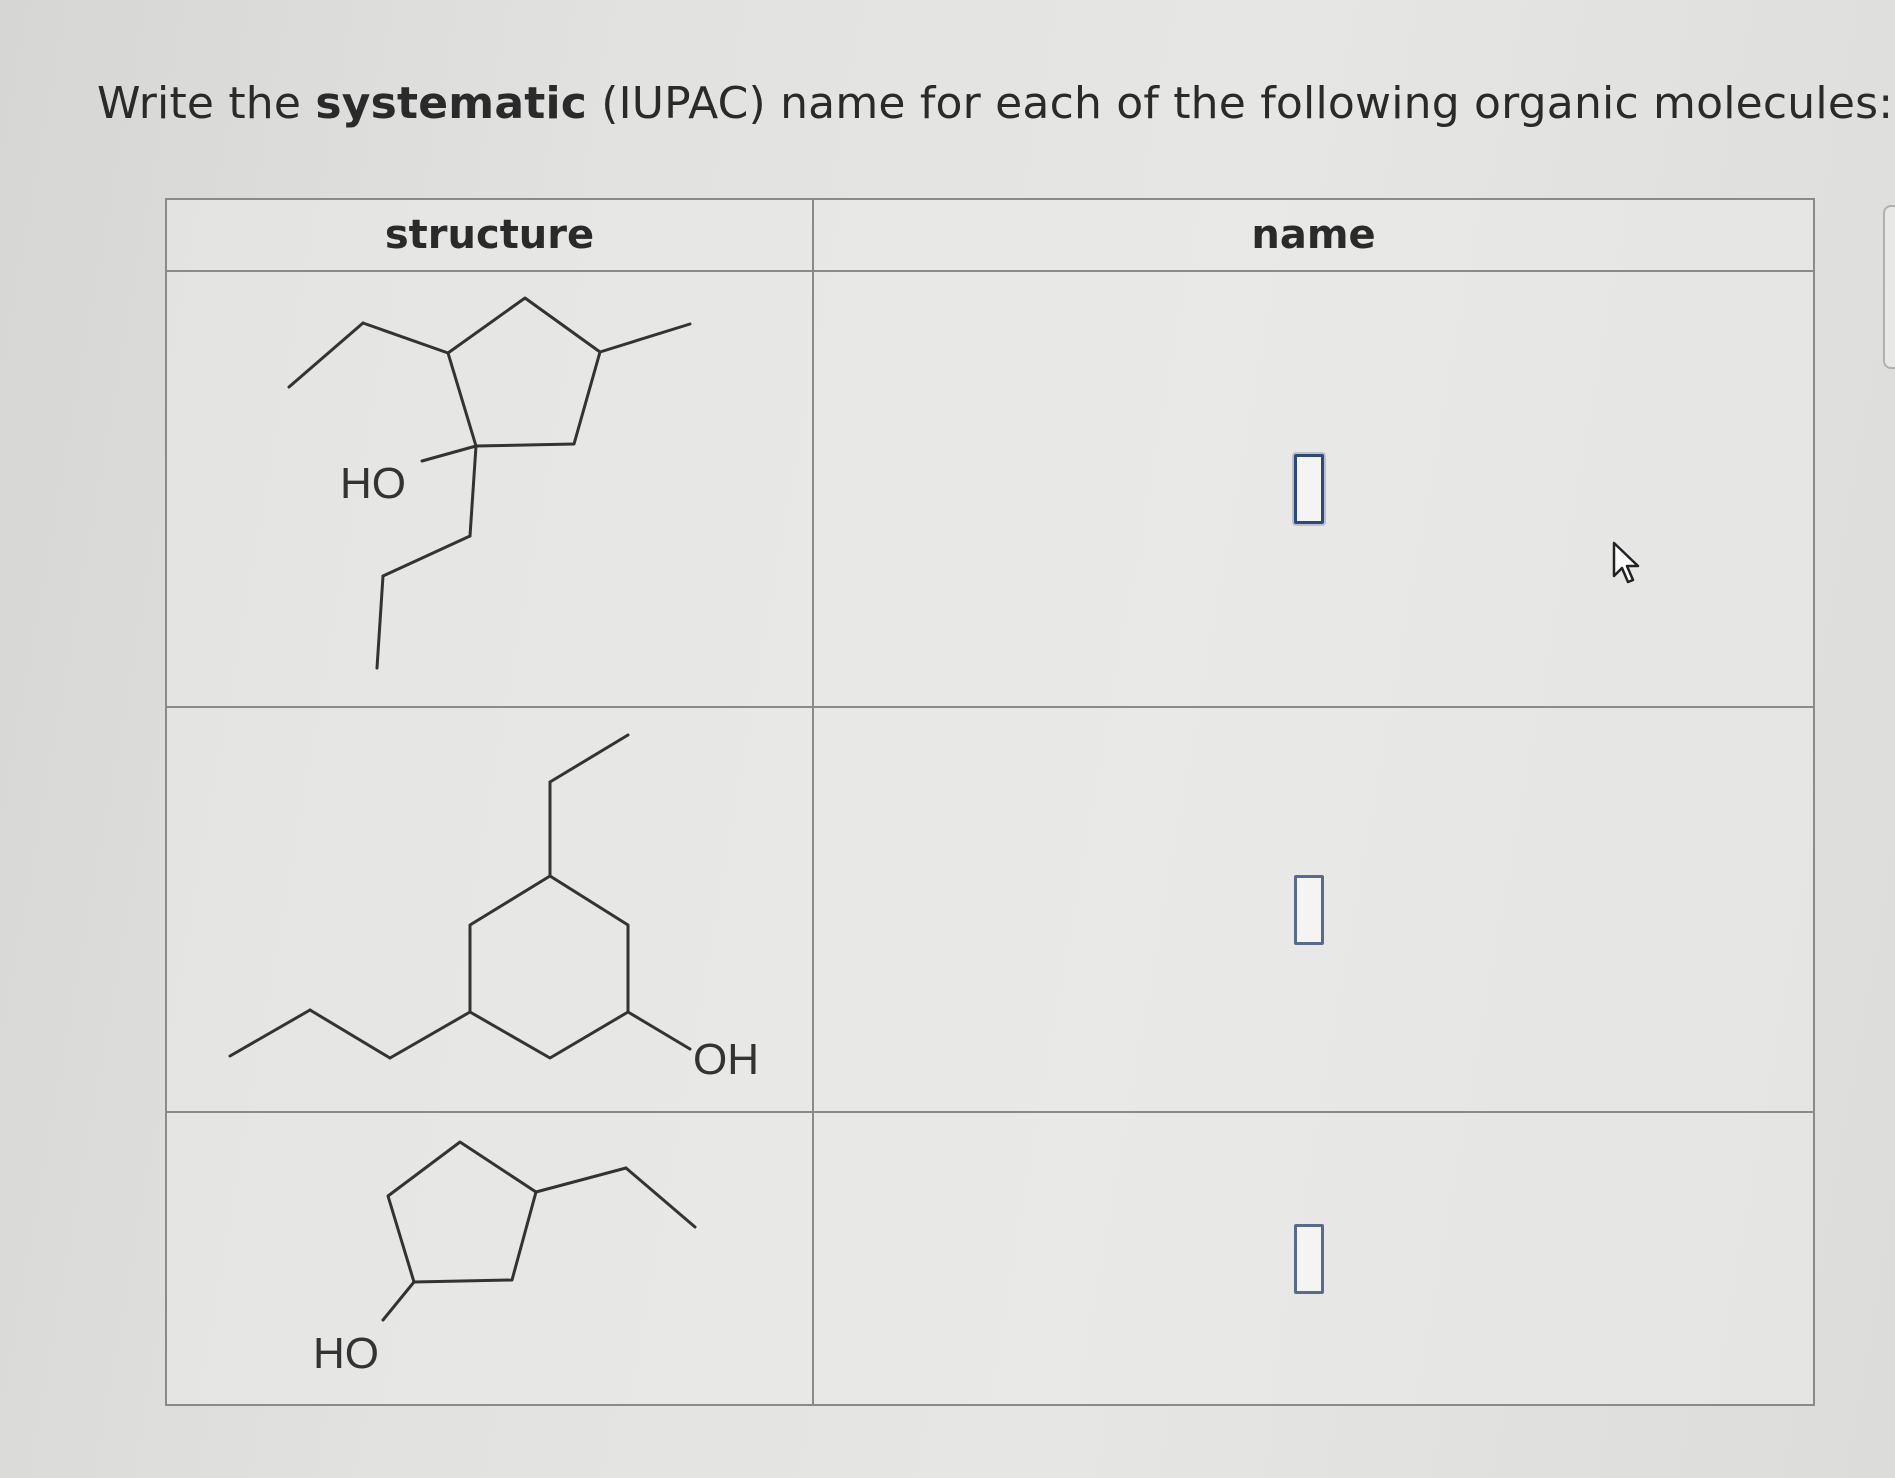  What do you see at coordinates (660, 1197) in the screenshot?
I see `bond-3b` at bounding box center [660, 1197].